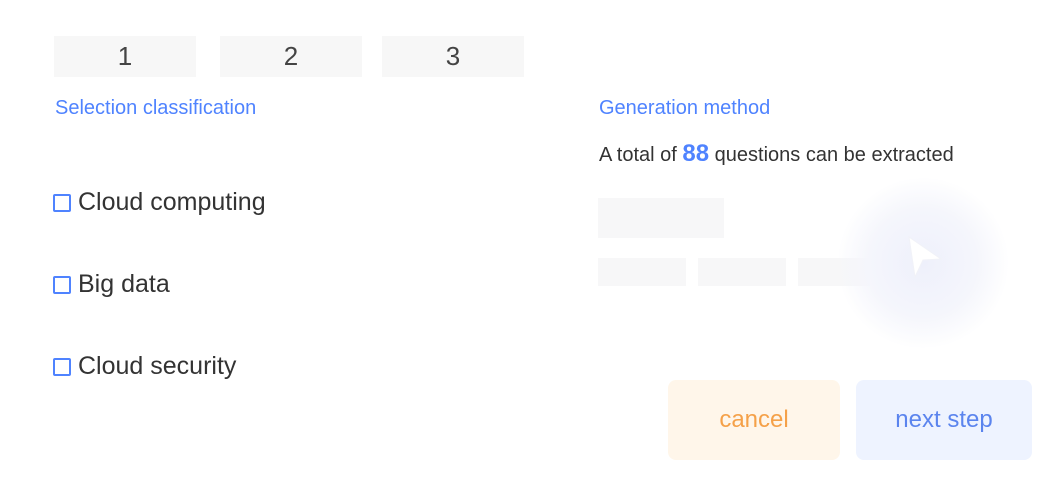  Describe the element at coordinates (157, 366) in the screenshot. I see `category-label: Cloud security` at that location.